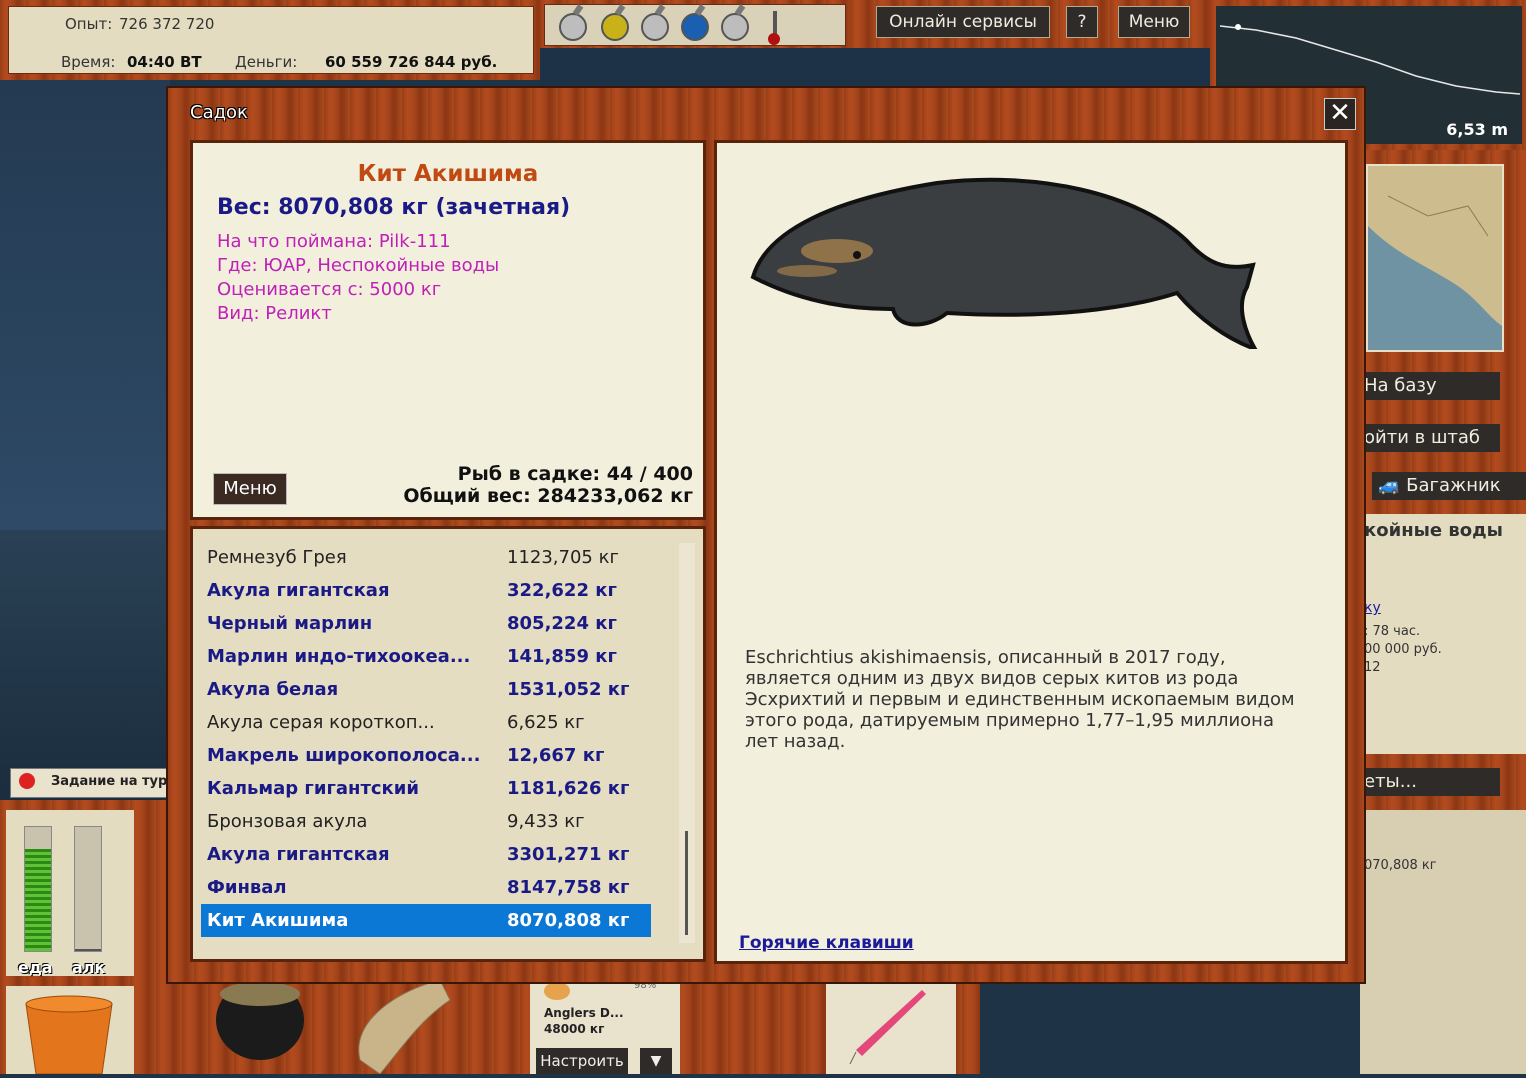  Describe the element at coordinates (1433, 530) in the screenshot. I see `location-name: койные воды` at that location.